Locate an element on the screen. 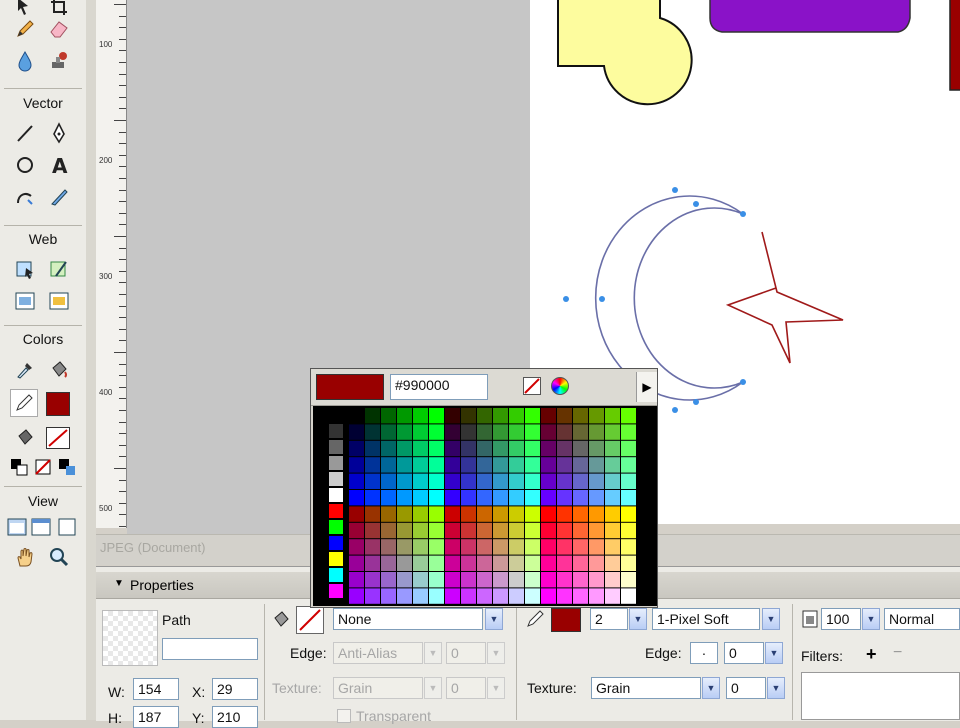 This screenshot has height=728, width=960. full-screen-menus-icon is located at coordinates (41, 527).